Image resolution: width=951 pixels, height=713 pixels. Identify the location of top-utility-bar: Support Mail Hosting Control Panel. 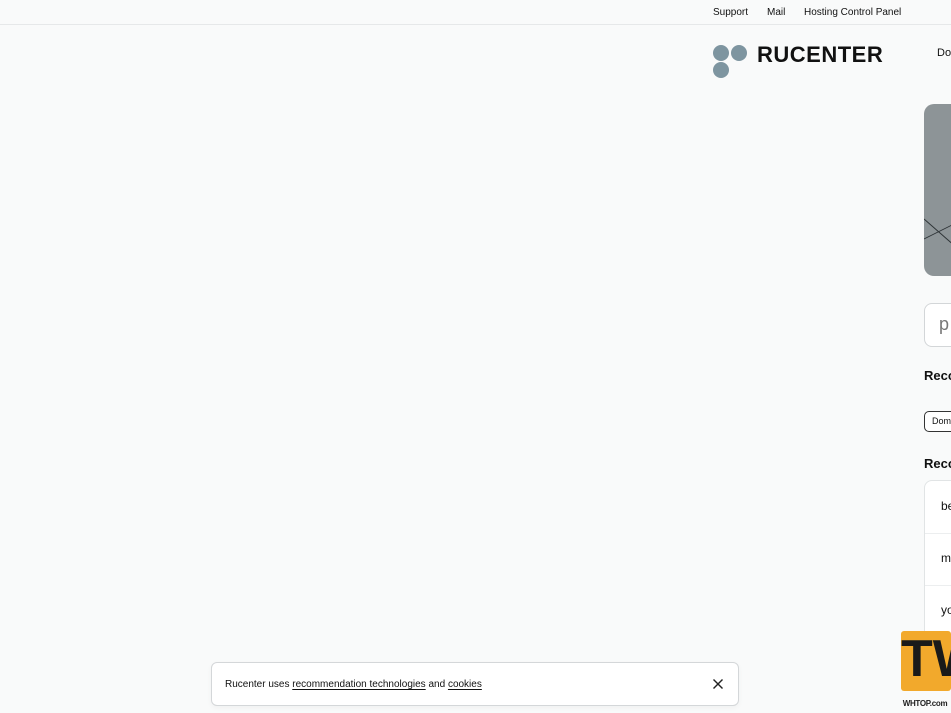
(475, 12).